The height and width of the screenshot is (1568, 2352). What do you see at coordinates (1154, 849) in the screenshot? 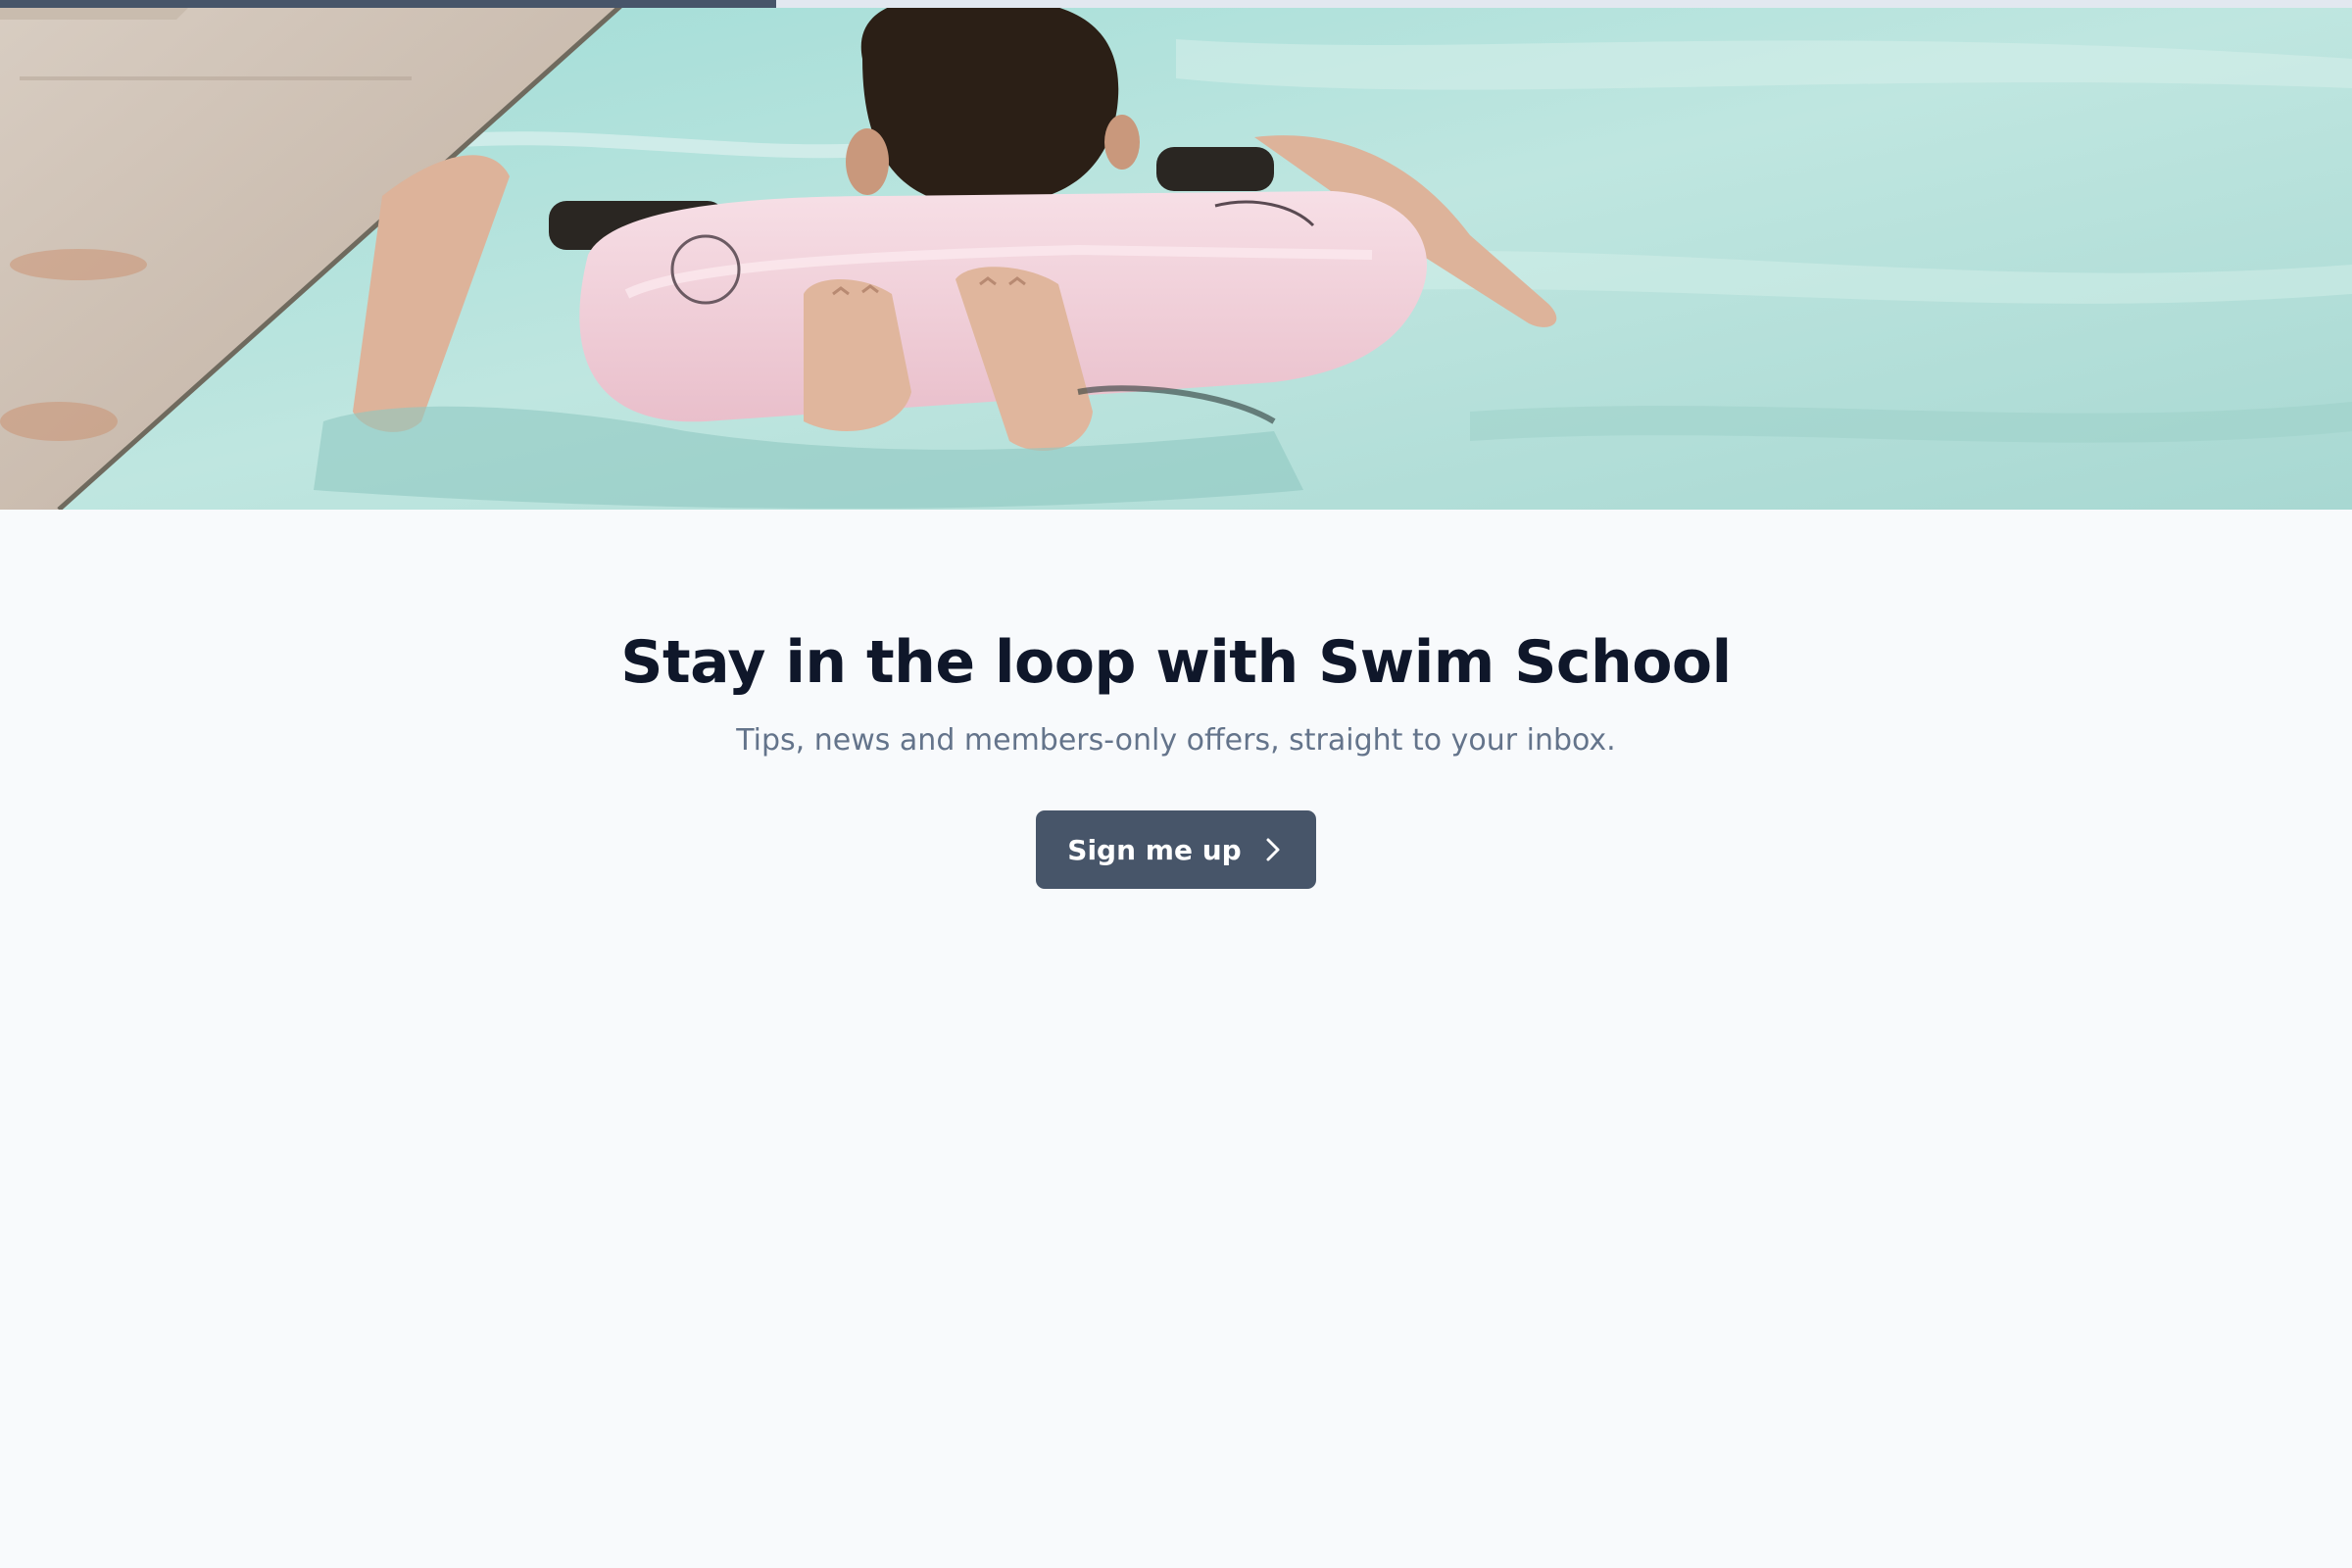
I see `sign-up-button-label: Sign me up` at bounding box center [1154, 849].